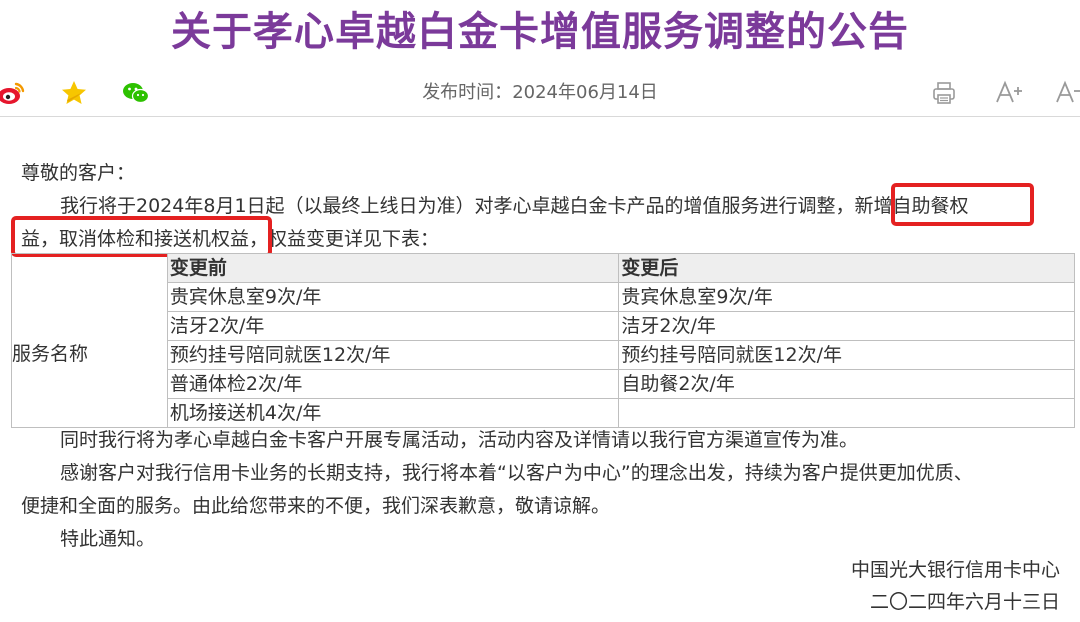 The width and height of the screenshot is (1080, 622). What do you see at coordinates (846, 413) in the screenshot?
I see `cell-after` at bounding box center [846, 413].